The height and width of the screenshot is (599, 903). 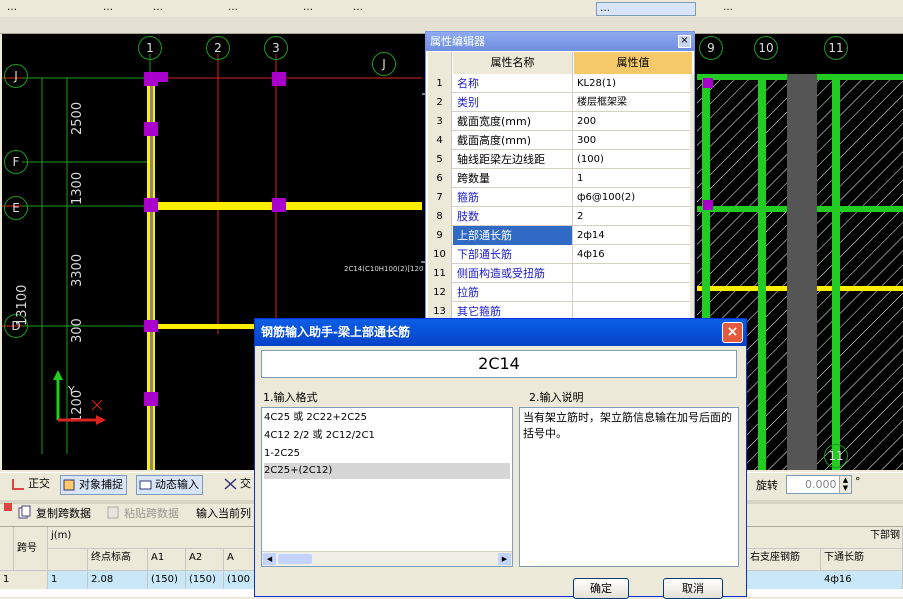 What do you see at coordinates (145, 485) in the screenshot?
I see `dynamic-input-icon` at bounding box center [145, 485].